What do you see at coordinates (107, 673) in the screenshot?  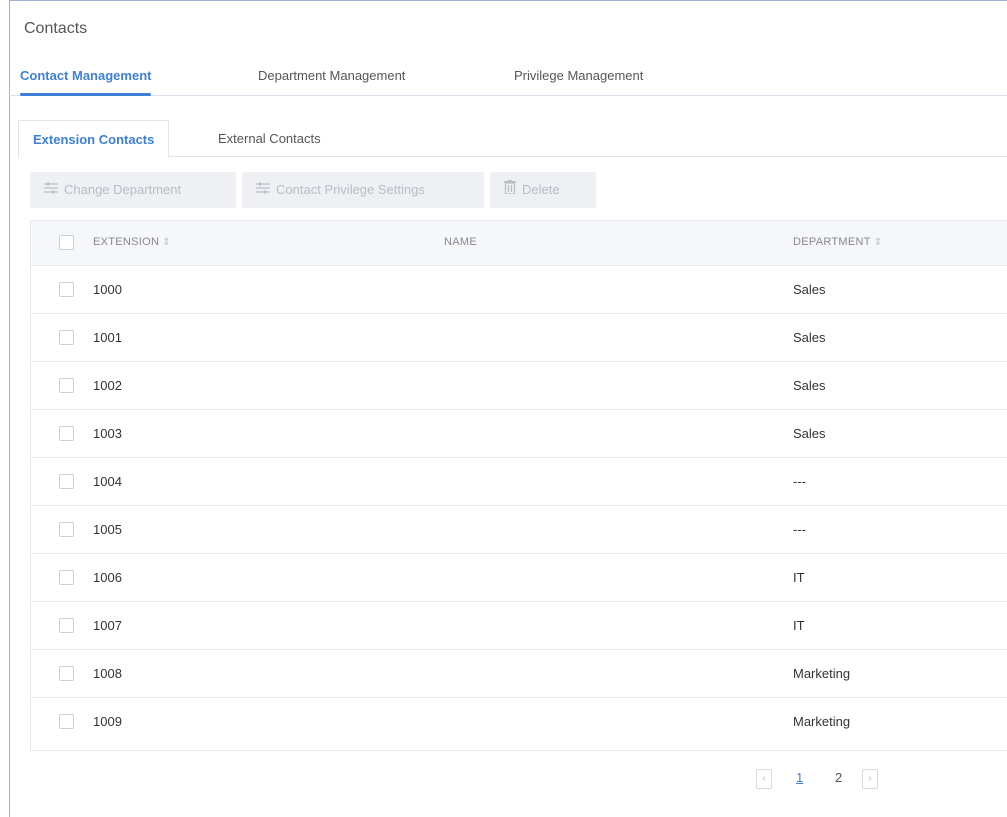 I see `extension-cell: 1008` at bounding box center [107, 673].